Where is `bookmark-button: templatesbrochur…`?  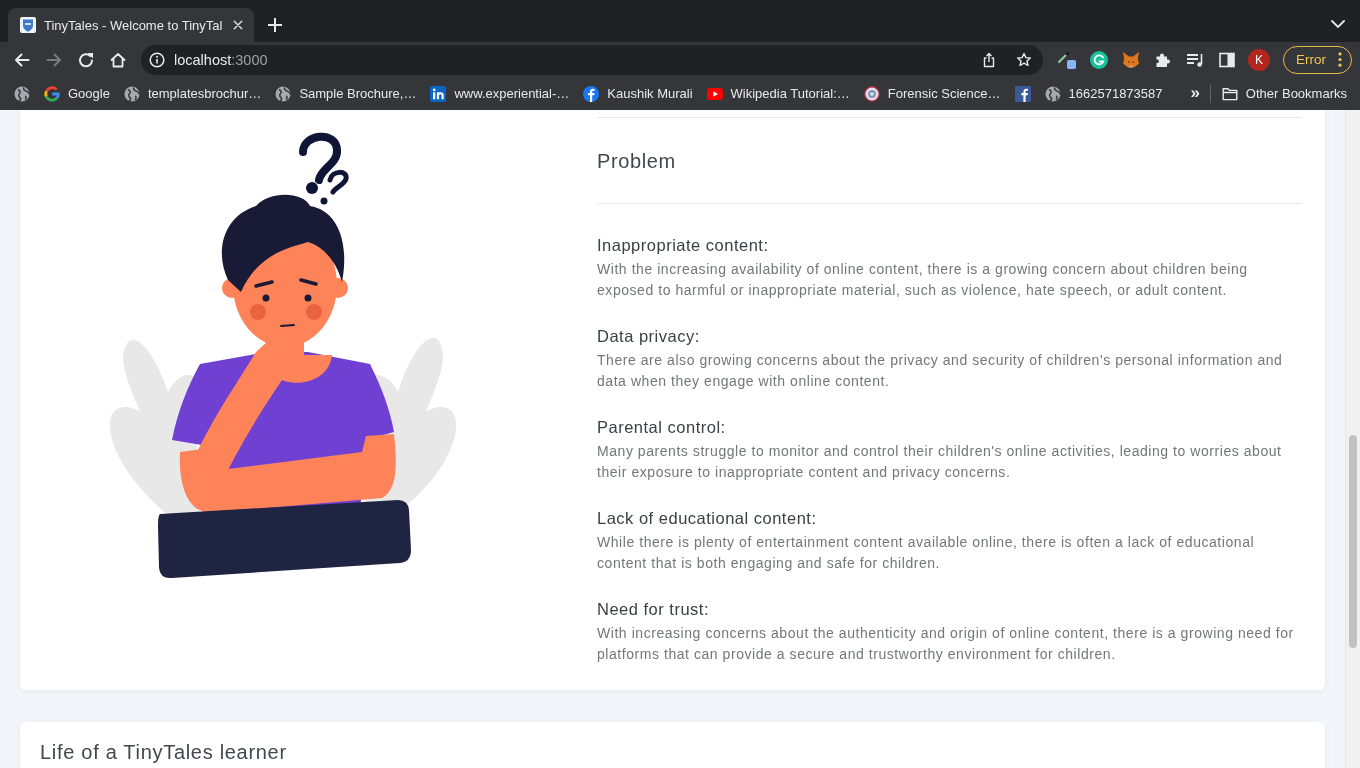
bookmark-button: templatesbrochur… is located at coordinates (192, 93).